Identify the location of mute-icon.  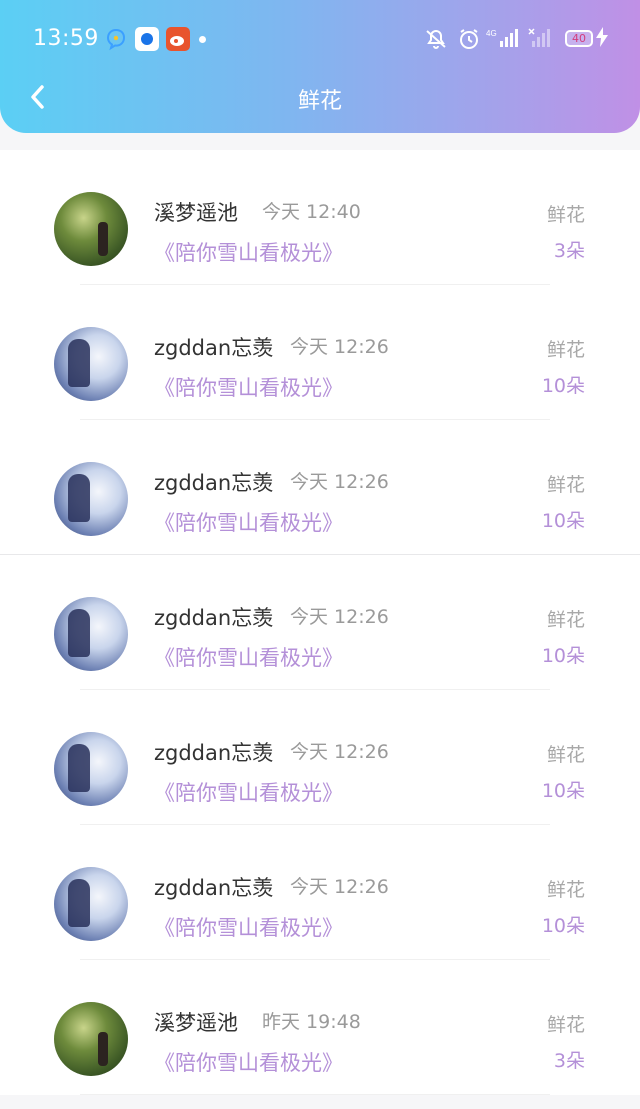
(436, 42).